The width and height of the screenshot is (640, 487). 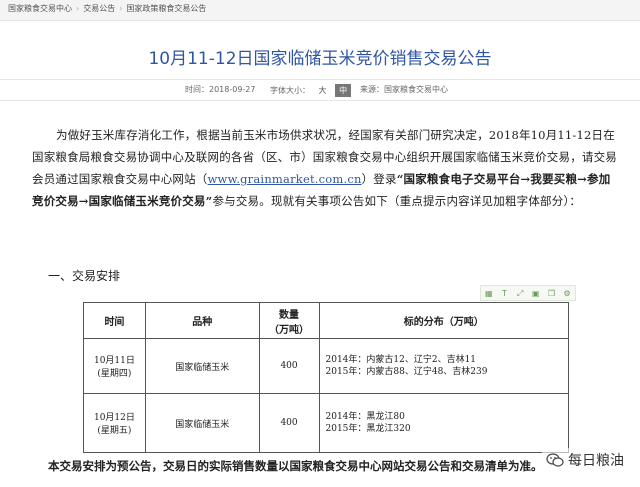 What do you see at coordinates (99, 8) in the screenshot?
I see `breadcrumb-announcements: 交易公告` at bounding box center [99, 8].